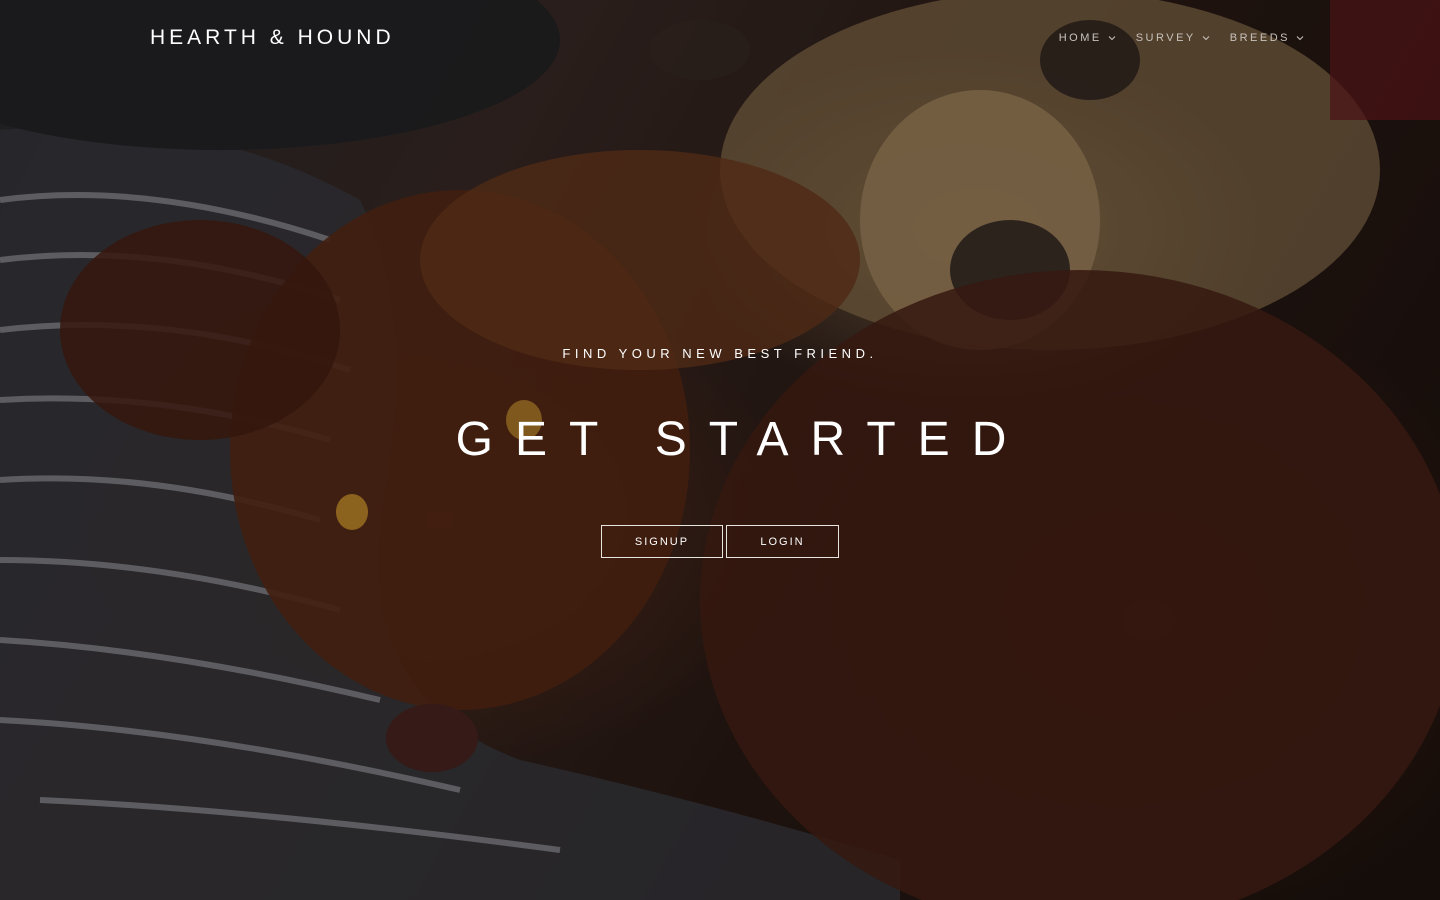 This screenshot has width=1440, height=900. I want to click on nav-item-label: HOME, so click(1080, 38).